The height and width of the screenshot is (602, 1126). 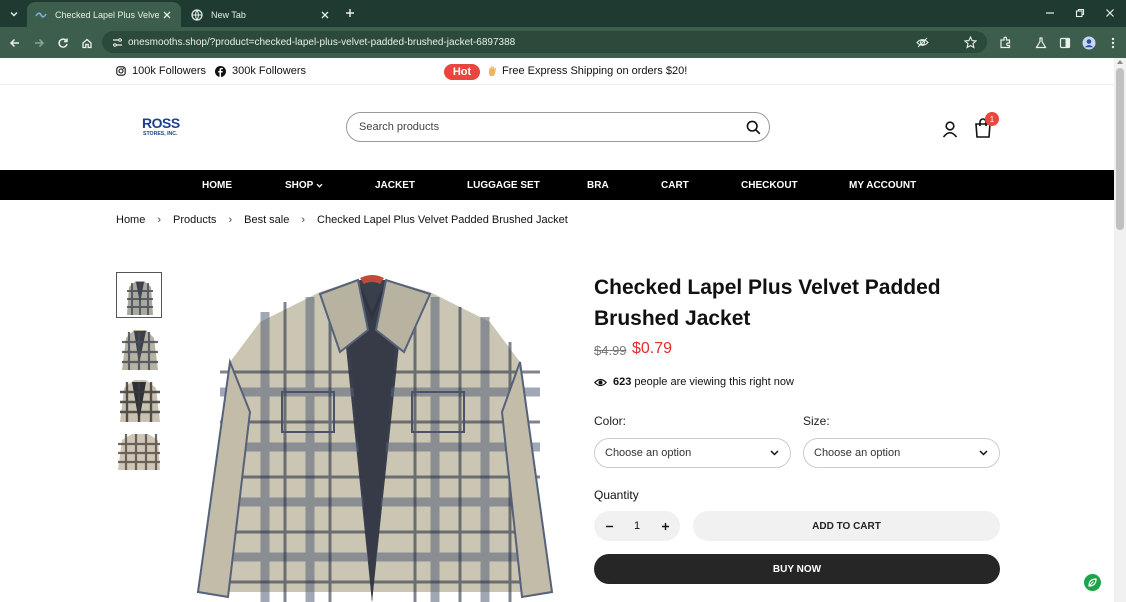 What do you see at coordinates (41, 14) in the screenshot?
I see `site-favicon-icon` at bounding box center [41, 14].